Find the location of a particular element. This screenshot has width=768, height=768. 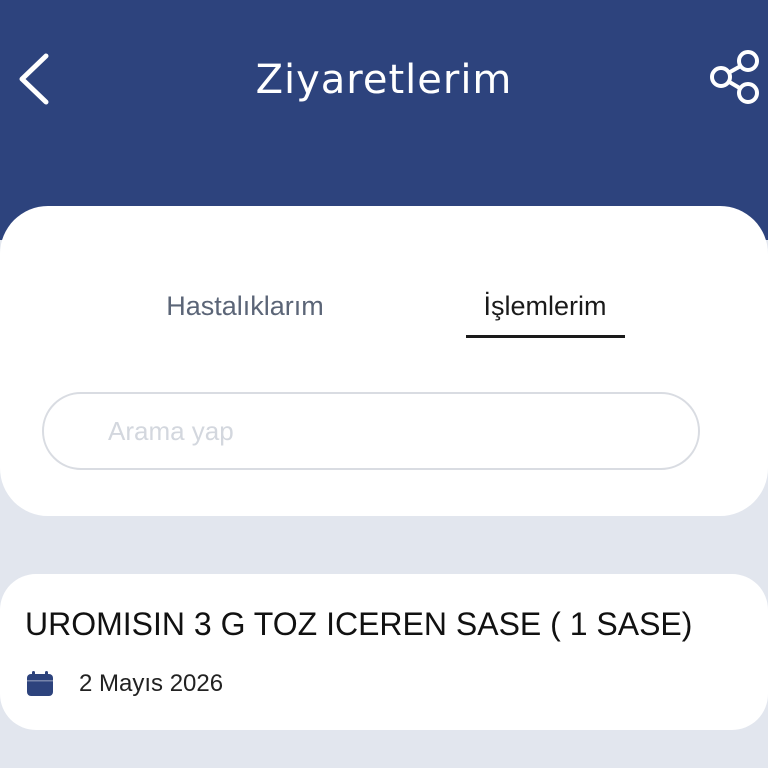

share-button is located at coordinates (735, 77).